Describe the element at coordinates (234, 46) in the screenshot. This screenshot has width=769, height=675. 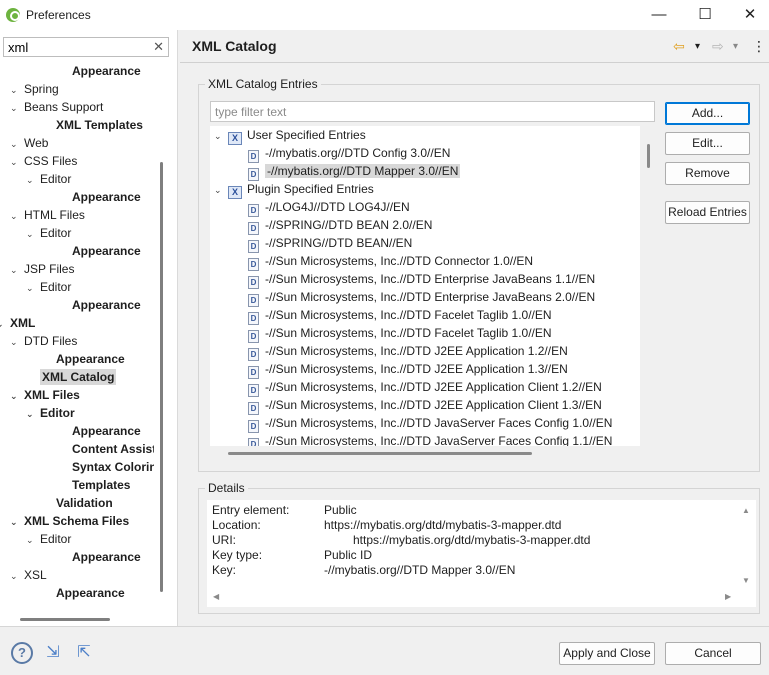
I see `page-title: XML Catalog` at that location.